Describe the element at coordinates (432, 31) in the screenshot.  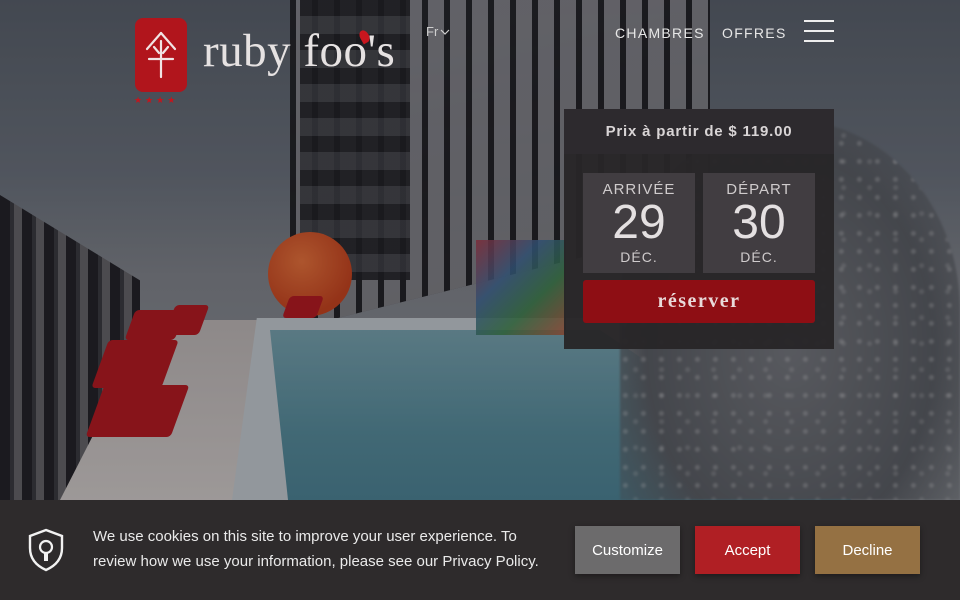
I see `language-label: Fr` at that location.